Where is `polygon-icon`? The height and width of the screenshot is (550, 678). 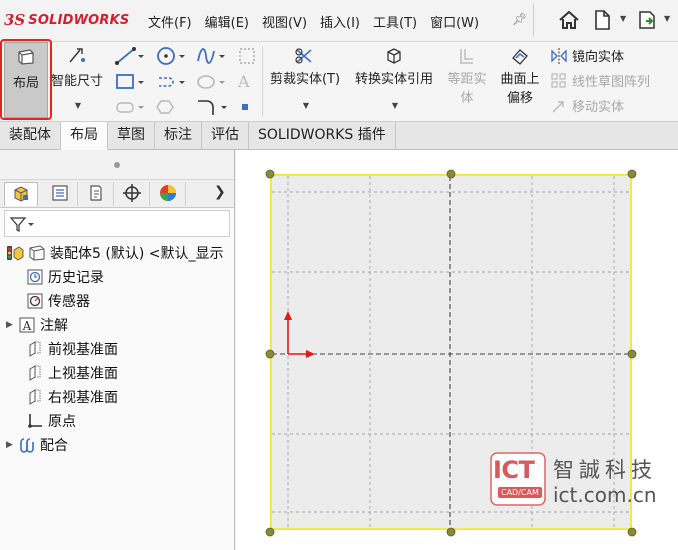 polygon-icon is located at coordinates (165, 107).